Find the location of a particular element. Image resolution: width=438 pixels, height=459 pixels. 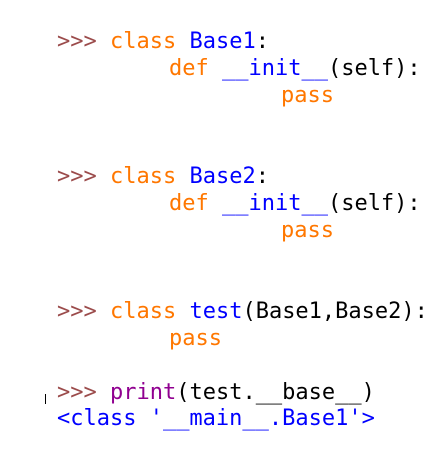

code-line-class-test: >>> class test(Base1,Base2): is located at coordinates (216, 297).